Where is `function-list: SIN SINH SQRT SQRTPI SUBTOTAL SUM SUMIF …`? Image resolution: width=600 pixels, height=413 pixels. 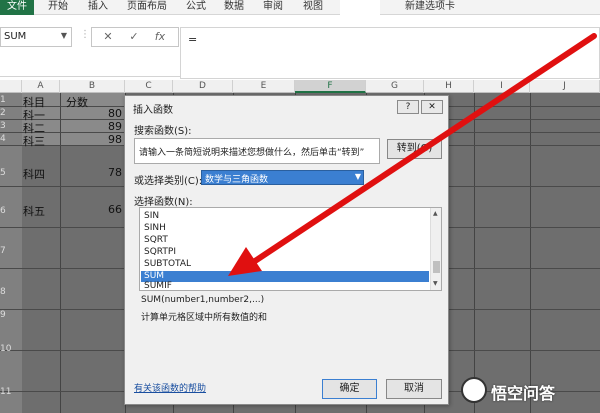
function-list: SIN SINH SQRT SQRTPI SUBTOTAL SUM SUMIF … is located at coordinates (290, 249).